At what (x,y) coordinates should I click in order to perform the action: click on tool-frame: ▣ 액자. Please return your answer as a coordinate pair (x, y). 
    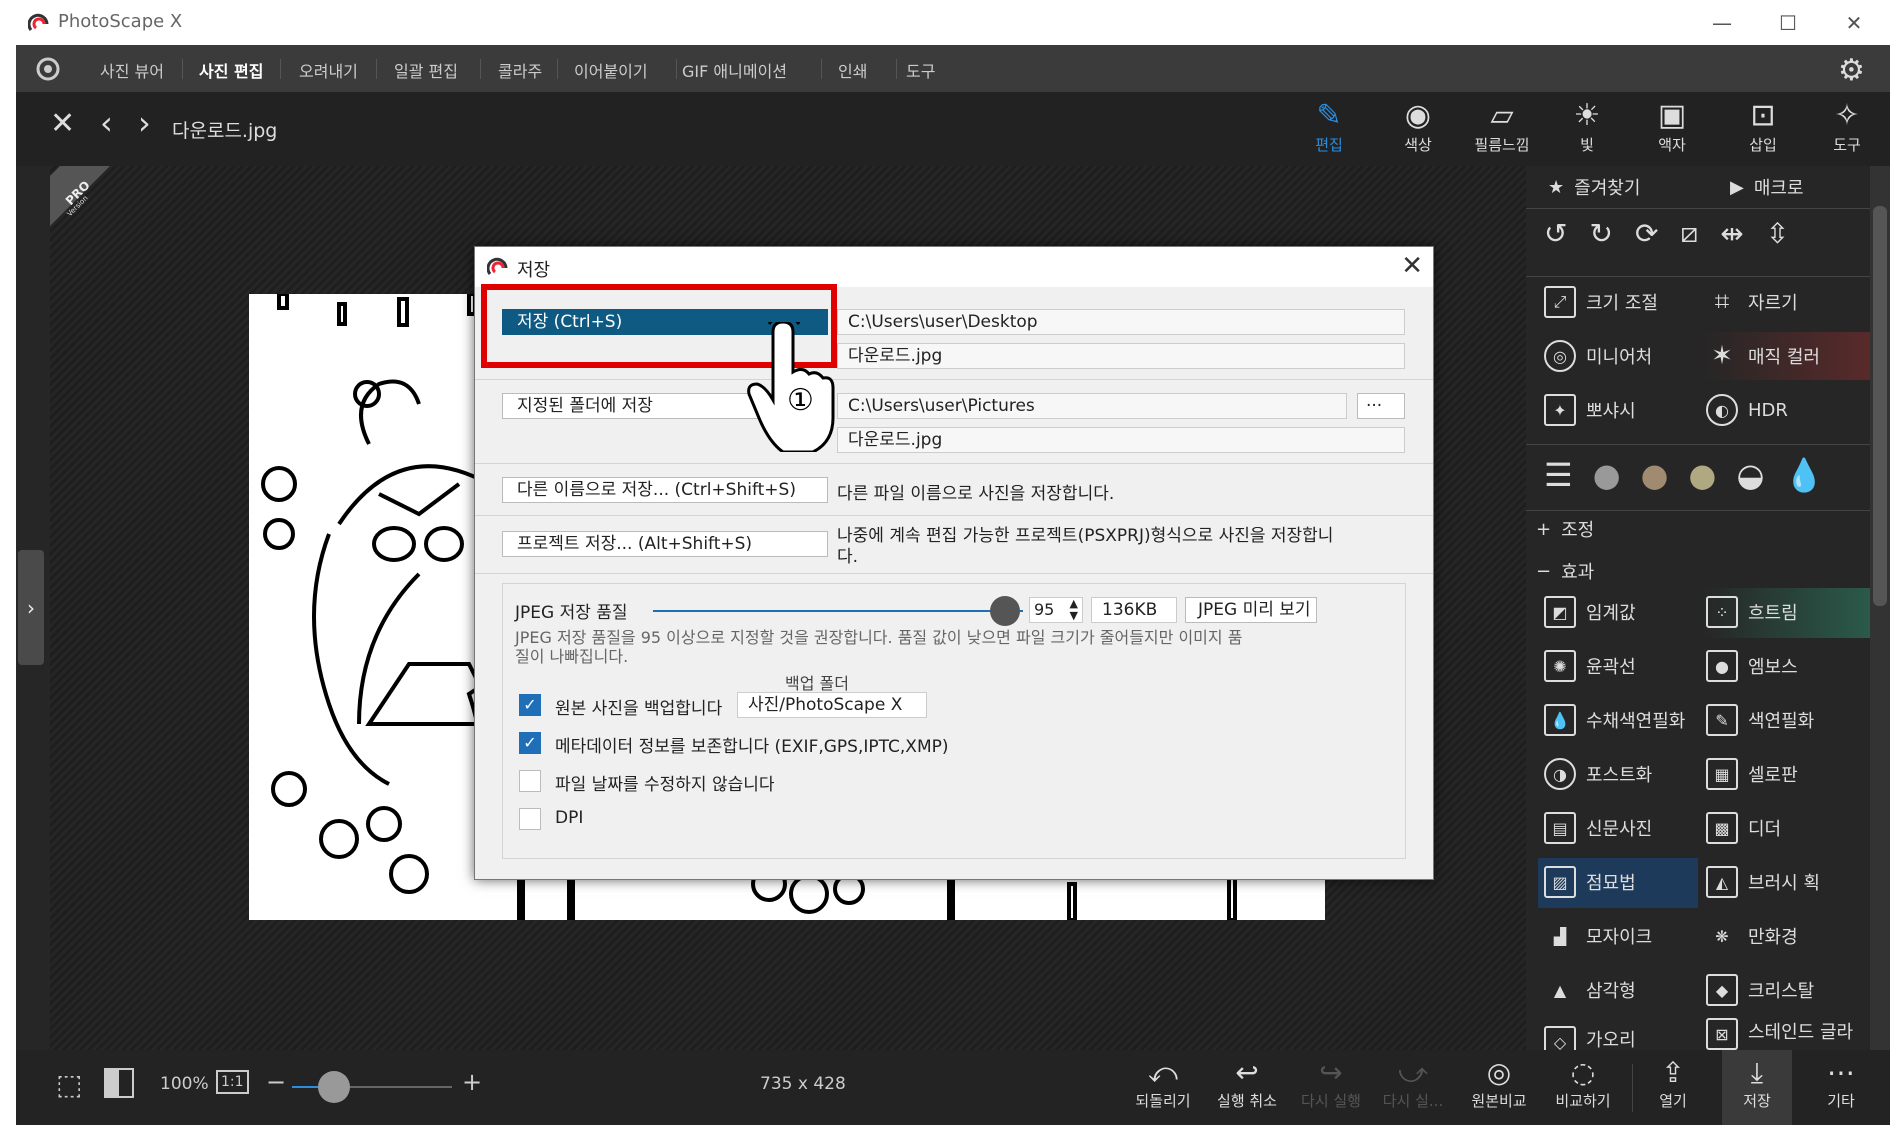
    Looking at the image, I should click on (1672, 126).